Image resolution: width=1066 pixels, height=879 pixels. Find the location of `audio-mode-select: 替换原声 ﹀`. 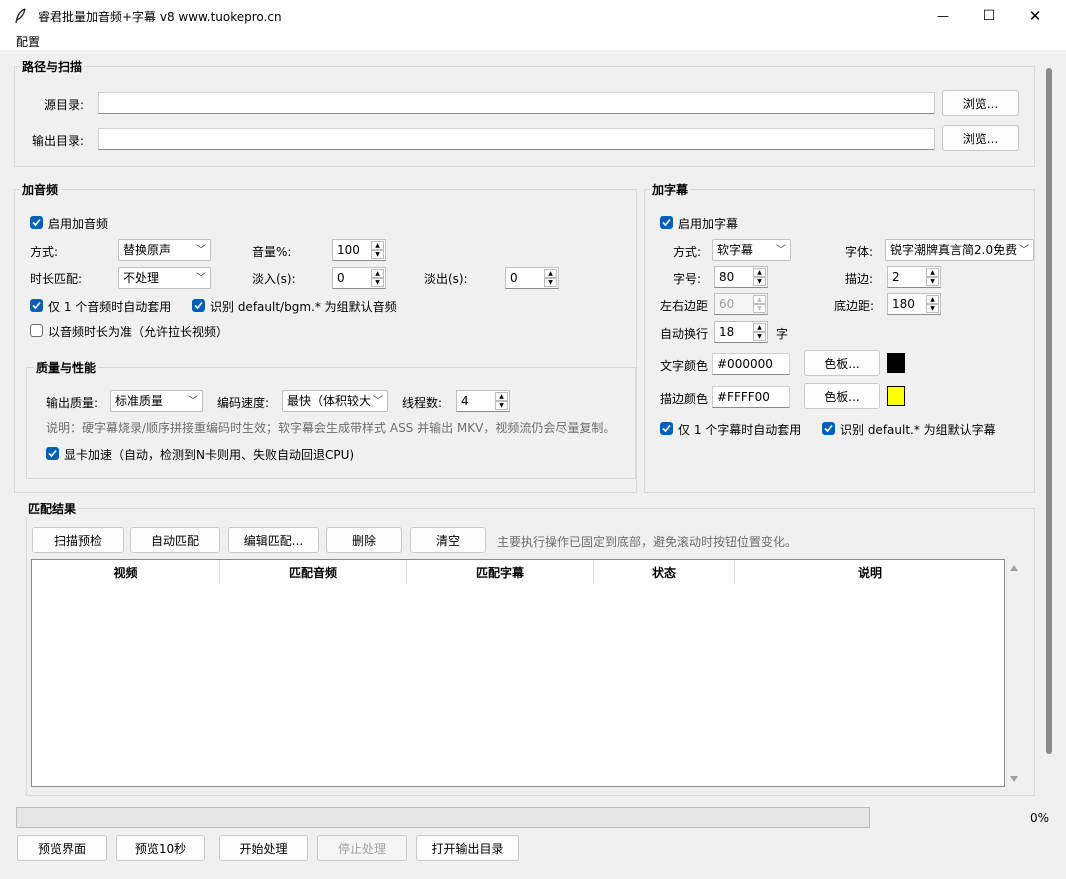

audio-mode-select: 替换原声 ﹀ is located at coordinates (164, 250).